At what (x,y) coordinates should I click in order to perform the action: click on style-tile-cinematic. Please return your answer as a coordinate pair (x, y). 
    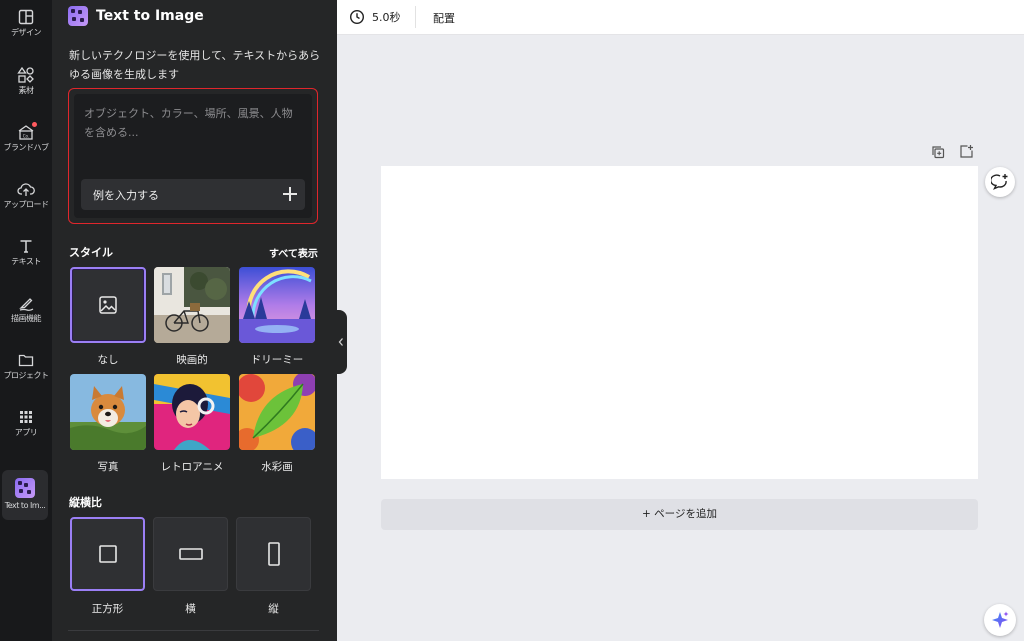
    Looking at the image, I should click on (192, 305).